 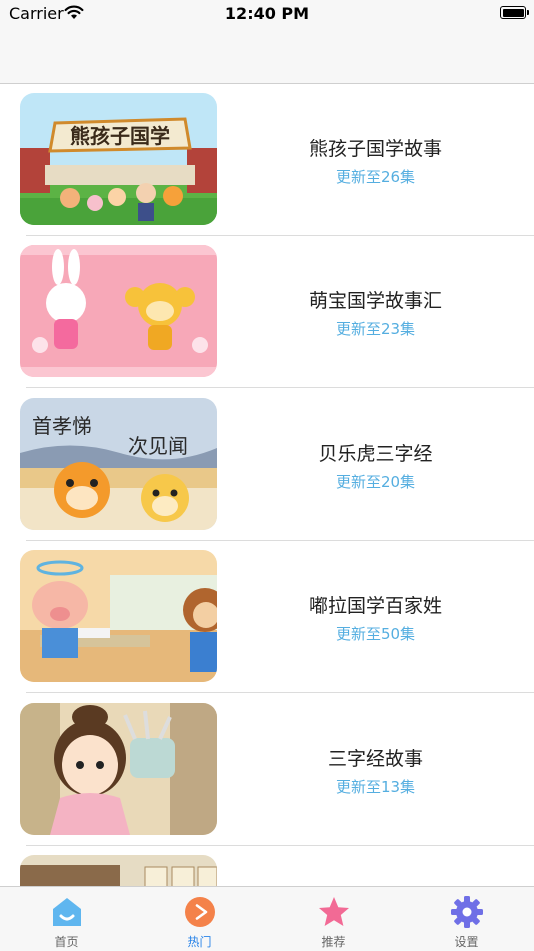 I want to click on battery-icon, so click(x=514, y=12).